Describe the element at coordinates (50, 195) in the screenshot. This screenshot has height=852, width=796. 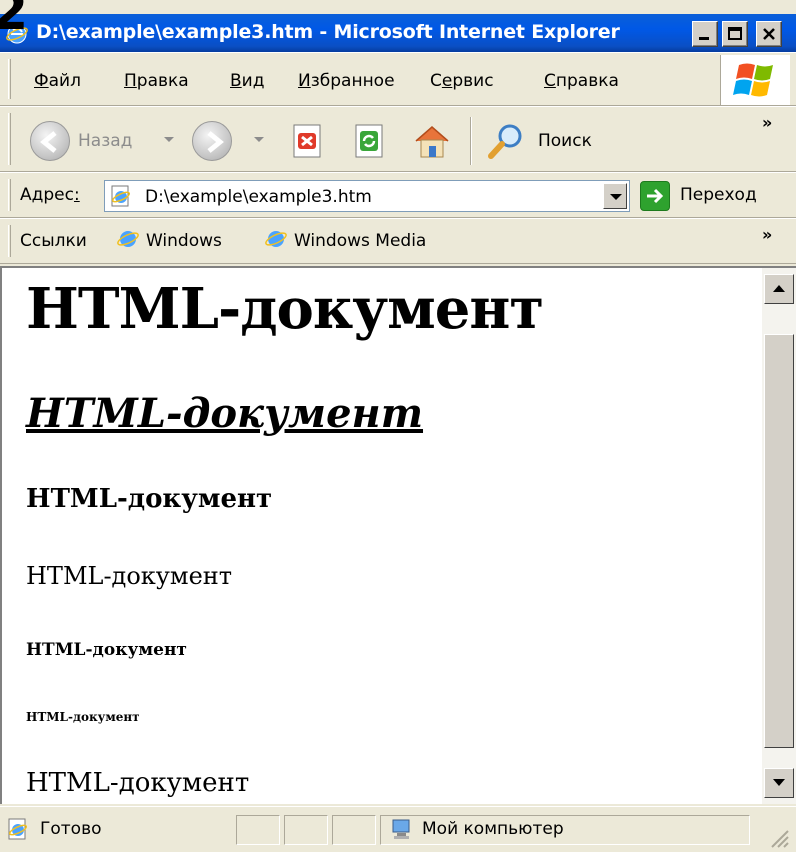
I see `address-label: Адрес:` at that location.